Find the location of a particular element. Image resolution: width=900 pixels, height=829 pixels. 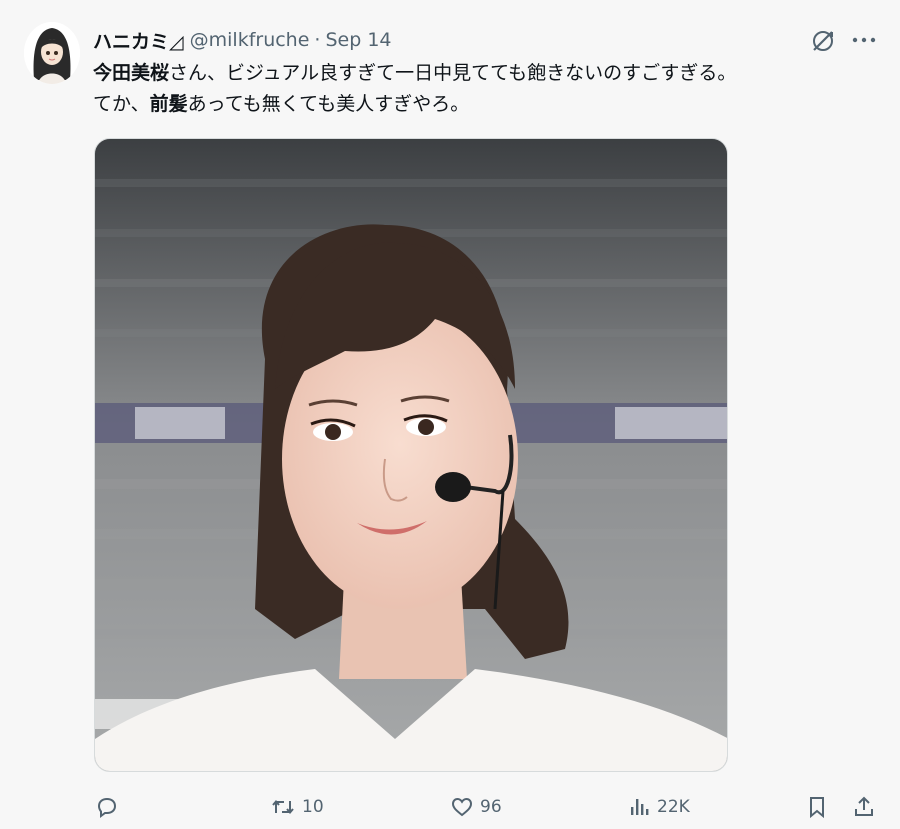

retweet-count: 10 is located at coordinates (313, 807).